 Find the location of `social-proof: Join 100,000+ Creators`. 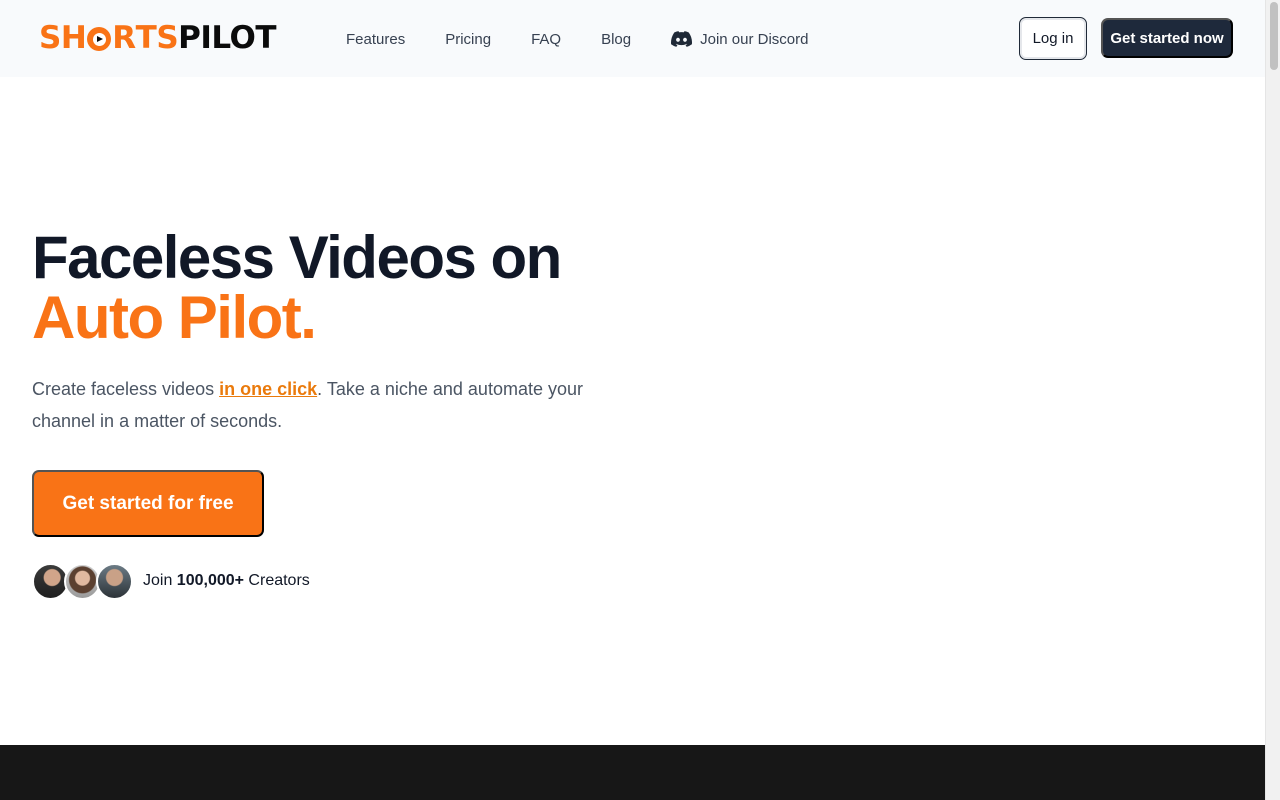

social-proof: Join 100,000+ Creators is located at coordinates (171, 581).